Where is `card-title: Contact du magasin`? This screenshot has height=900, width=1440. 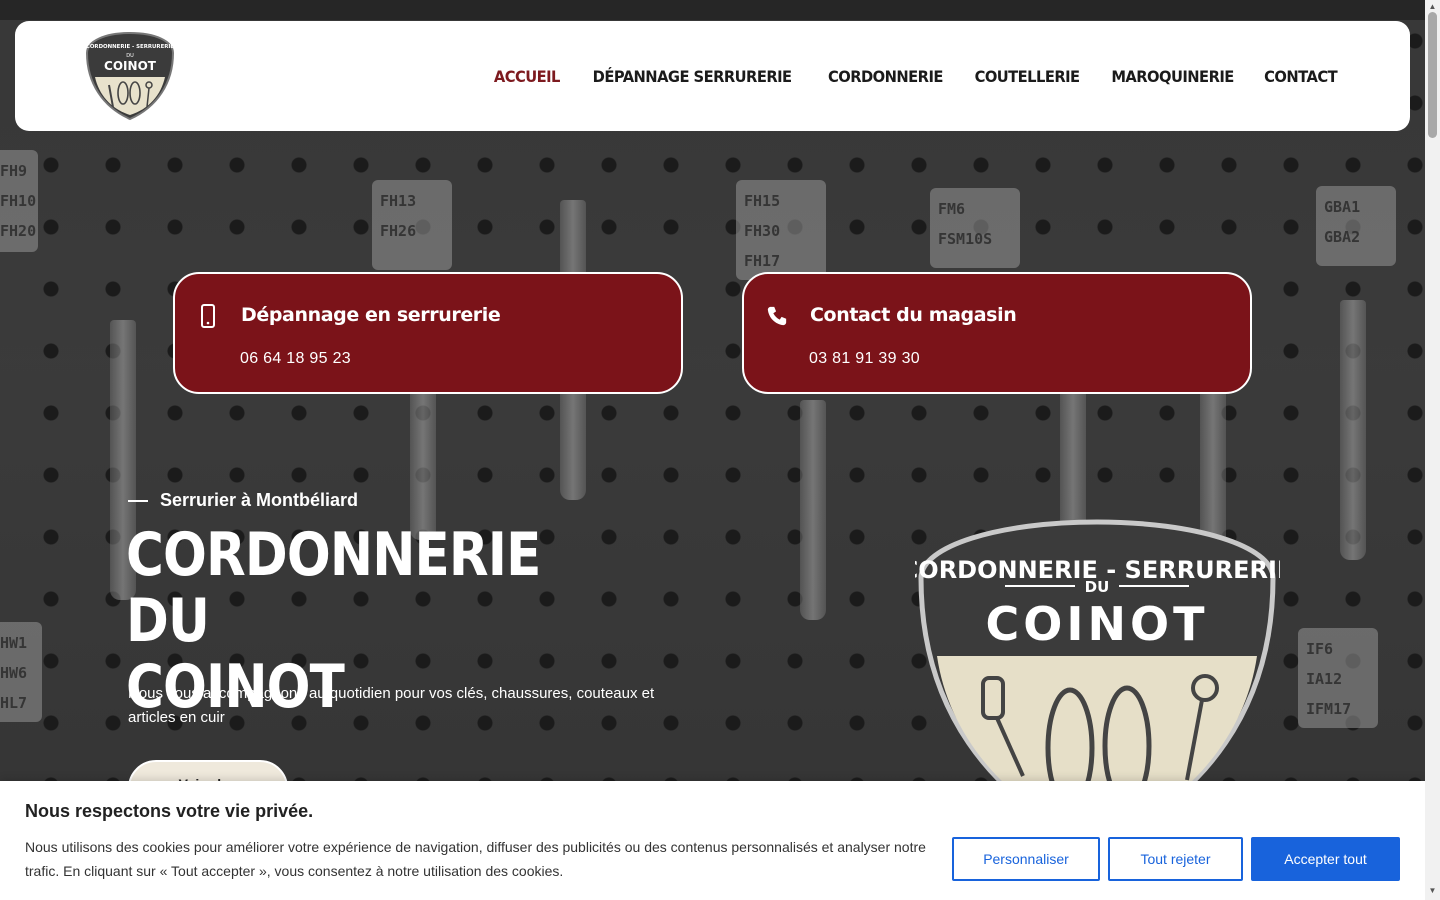
card-title: Contact du magasin is located at coordinates (913, 315).